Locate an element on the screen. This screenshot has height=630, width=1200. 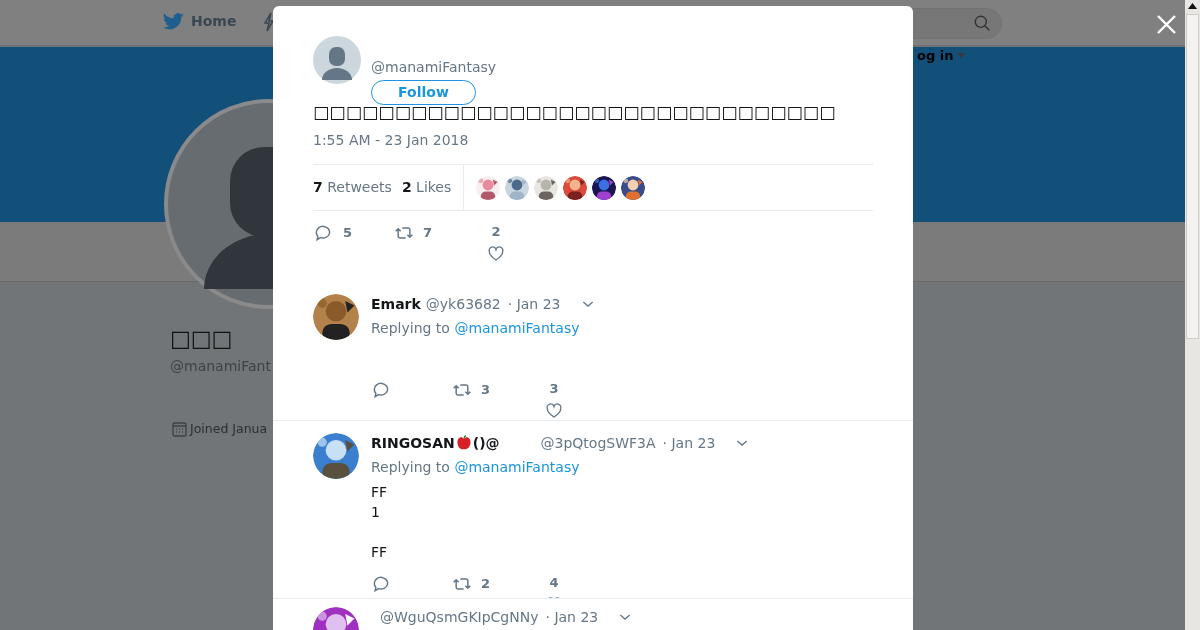
retweet-count: 3 is located at coordinates (486, 390).